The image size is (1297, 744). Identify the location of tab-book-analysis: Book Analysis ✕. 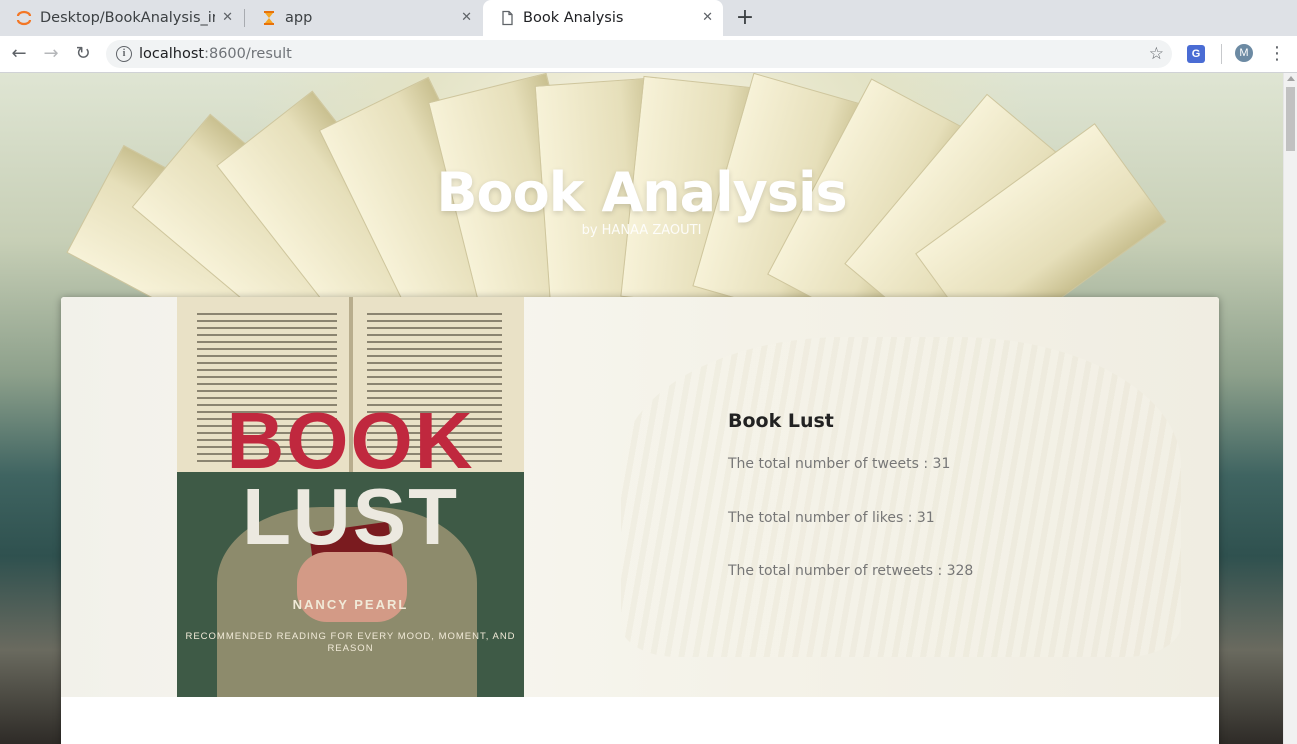
(603, 18).